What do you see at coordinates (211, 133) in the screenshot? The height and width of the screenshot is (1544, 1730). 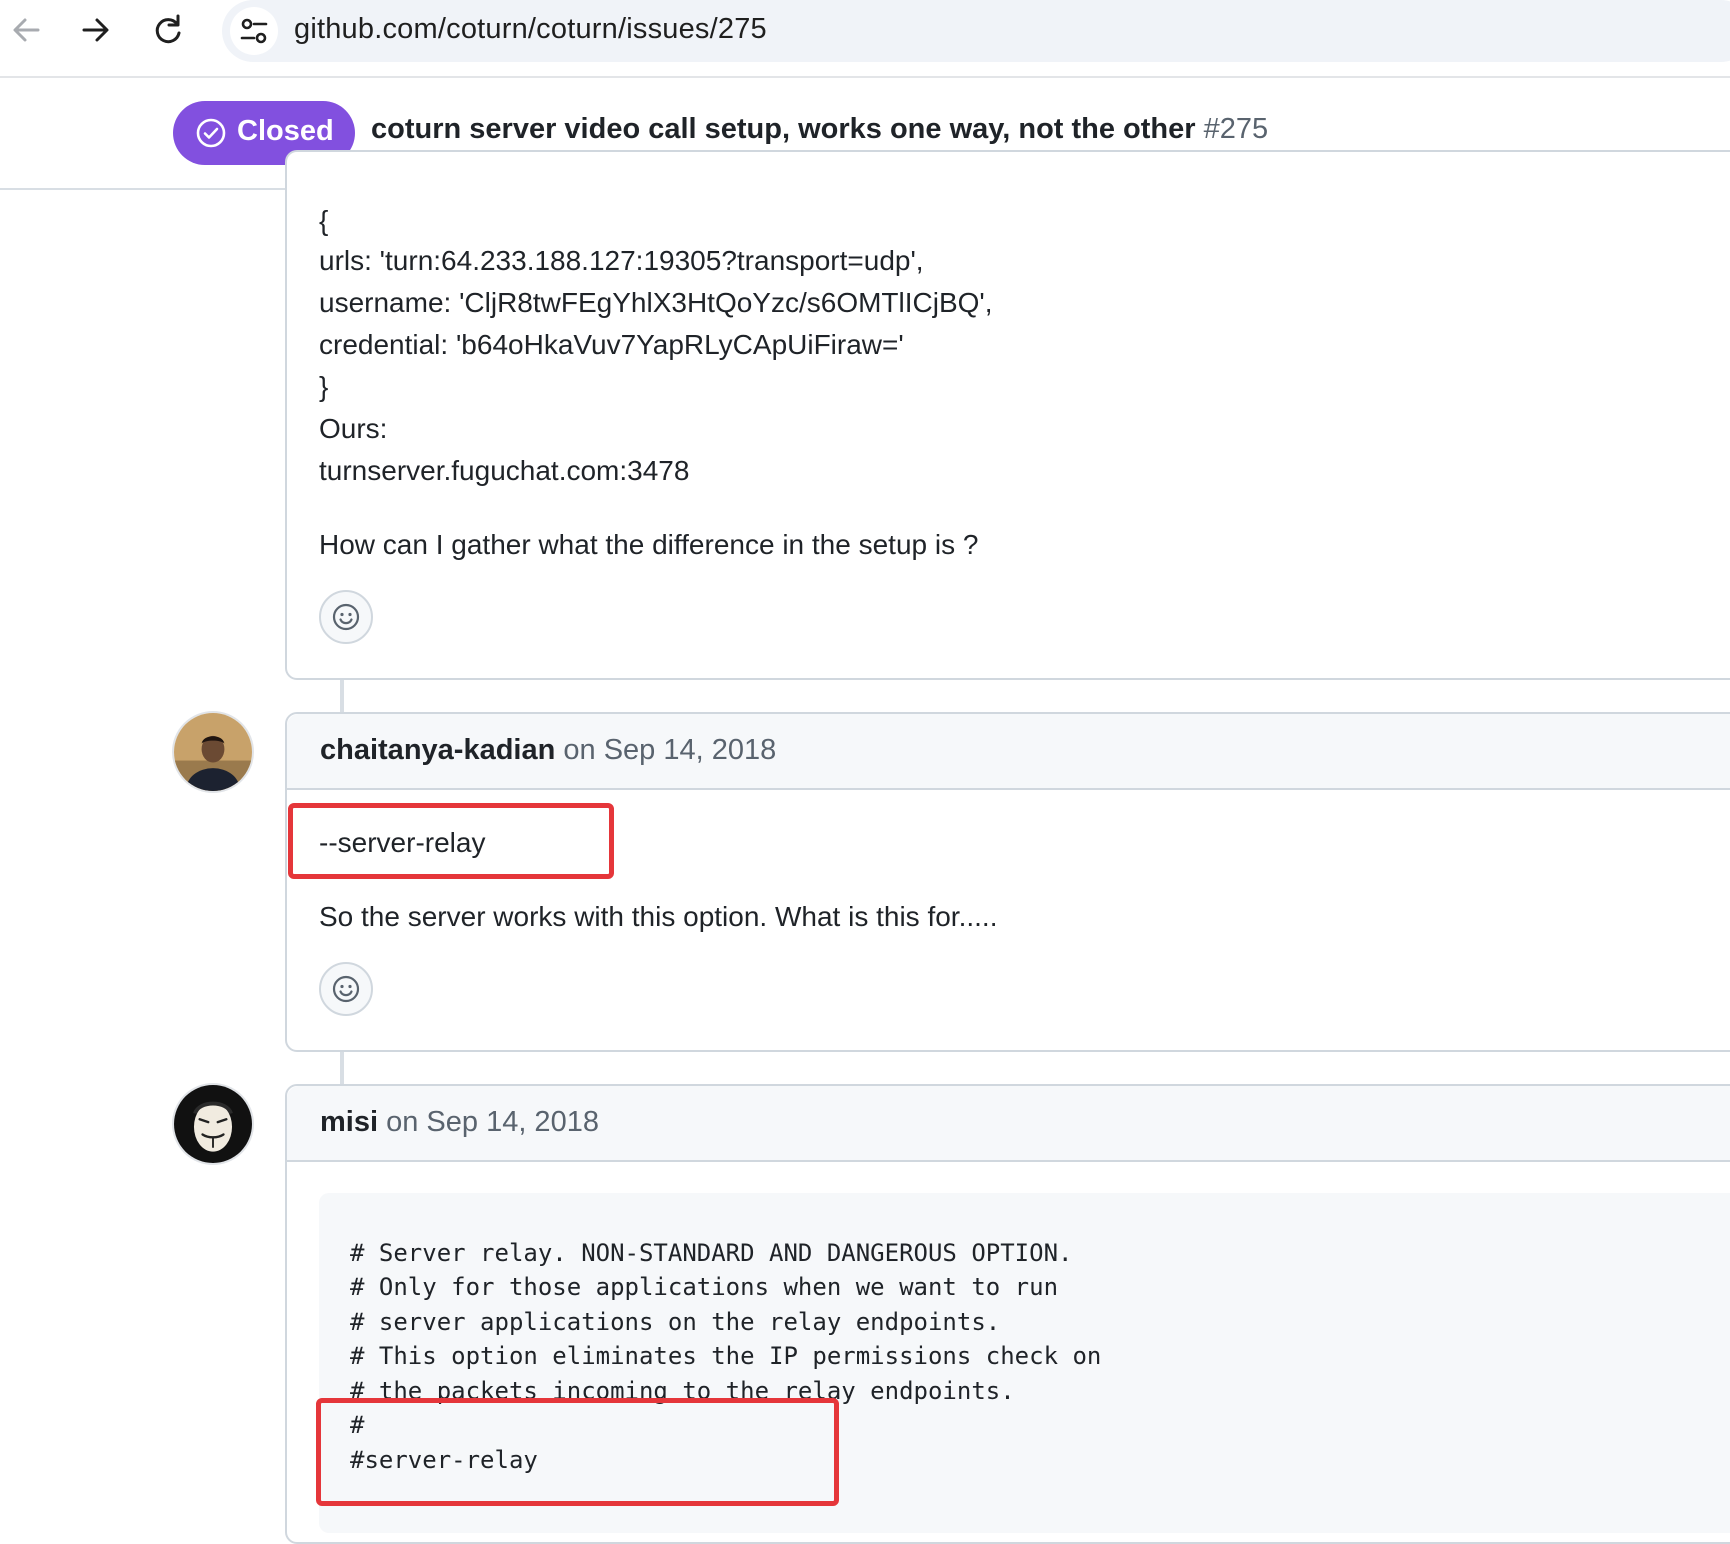 I see `issue-closed-icon` at bounding box center [211, 133].